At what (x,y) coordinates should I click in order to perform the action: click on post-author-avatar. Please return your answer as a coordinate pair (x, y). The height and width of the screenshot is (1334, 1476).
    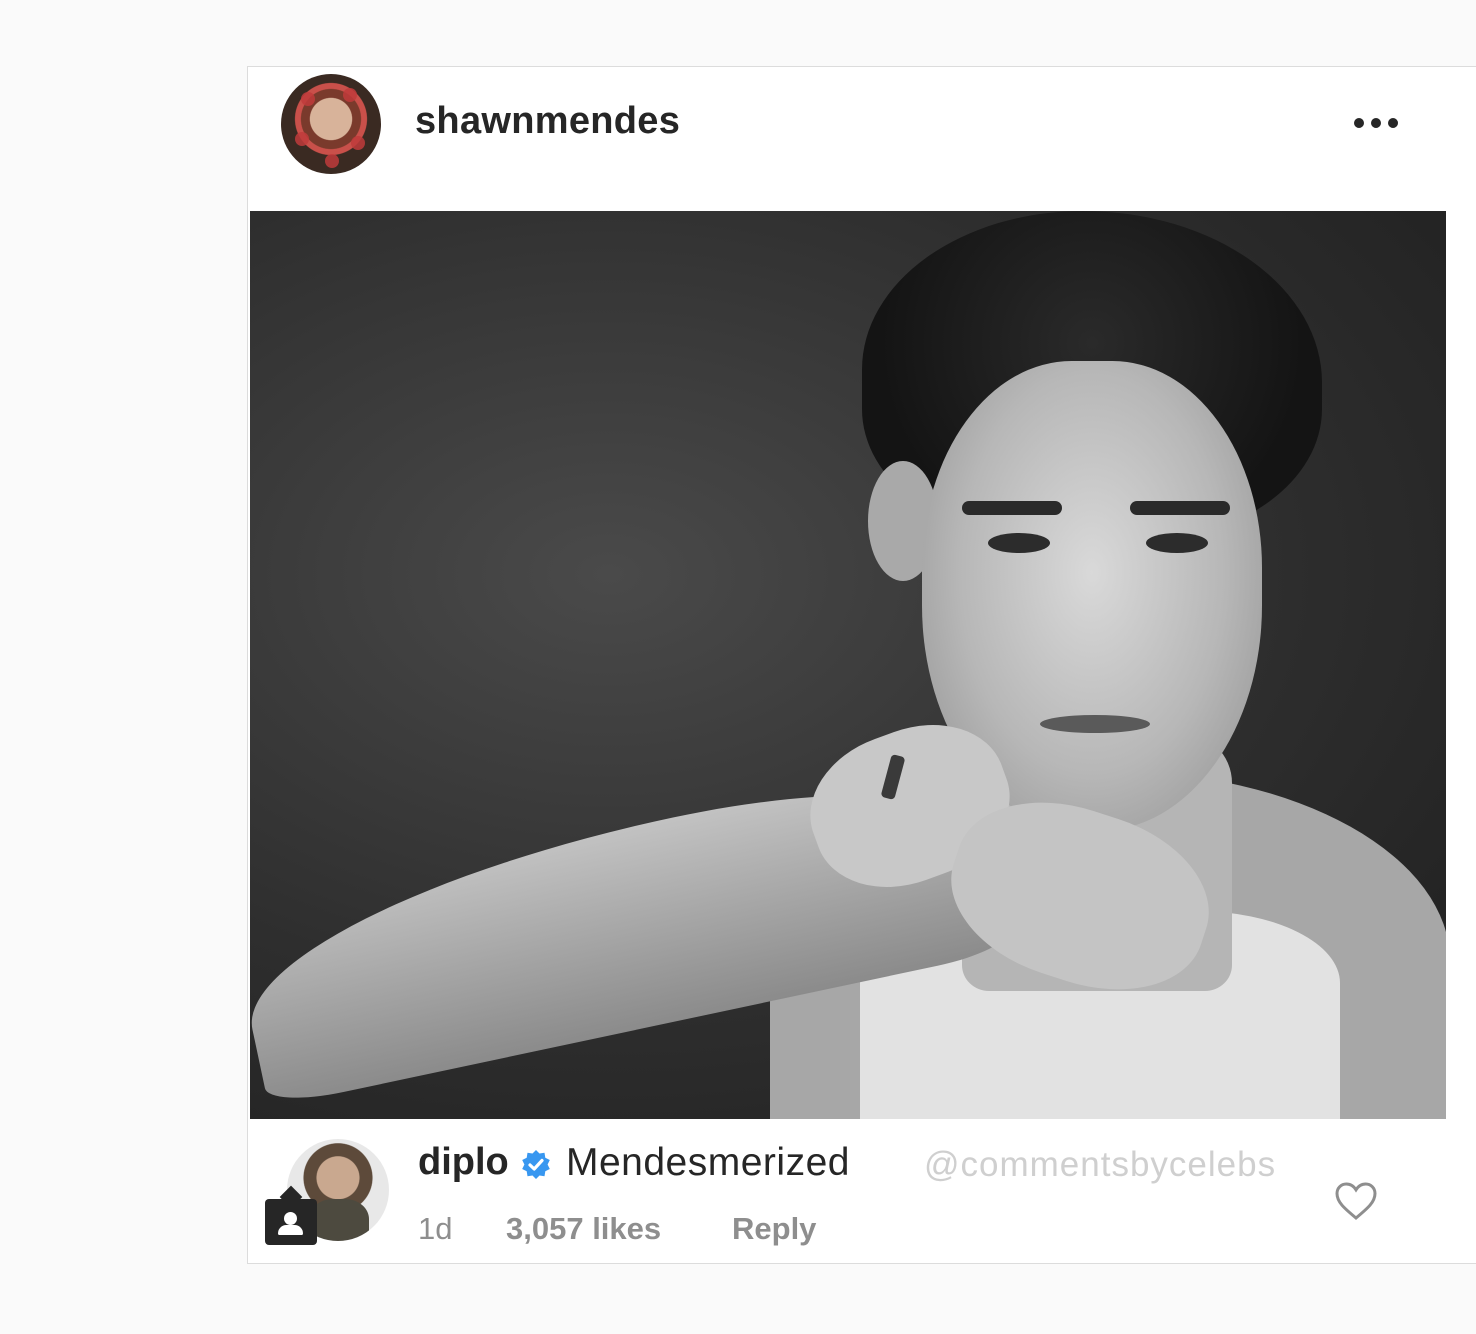
    Looking at the image, I should click on (331, 124).